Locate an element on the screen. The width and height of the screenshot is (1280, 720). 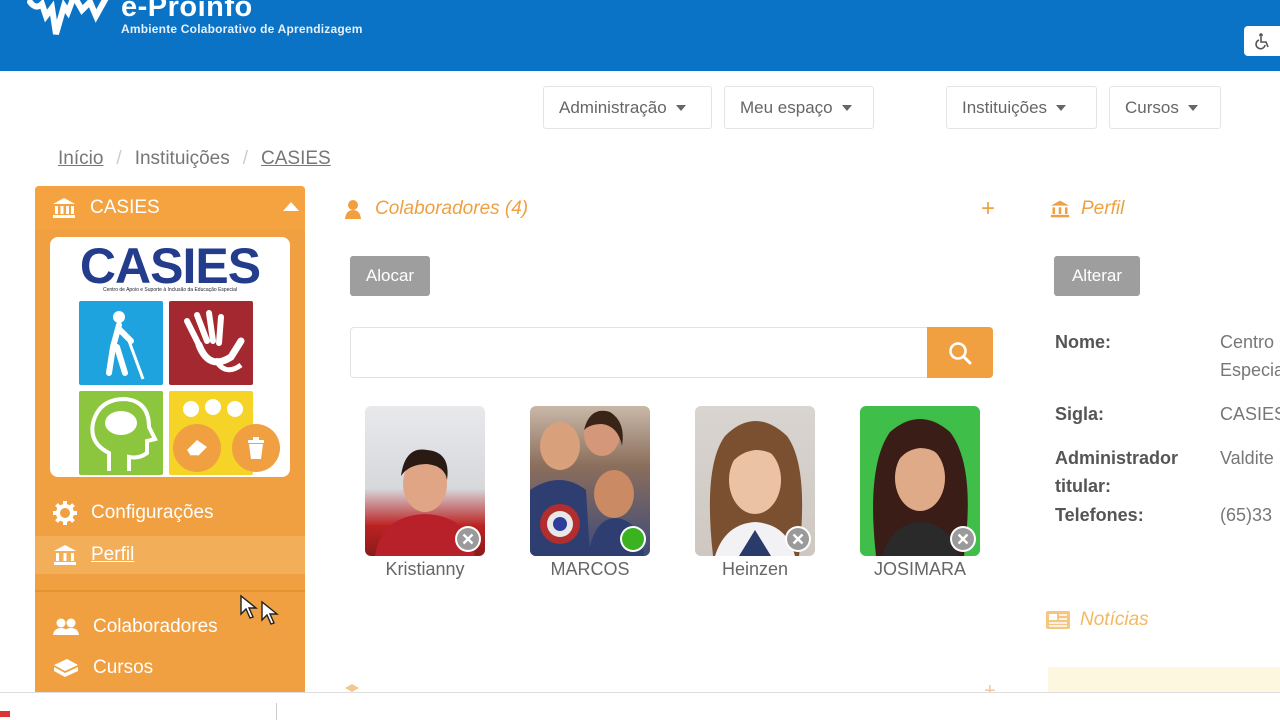
edit-profile-button: Alterar is located at coordinates (1097, 276).